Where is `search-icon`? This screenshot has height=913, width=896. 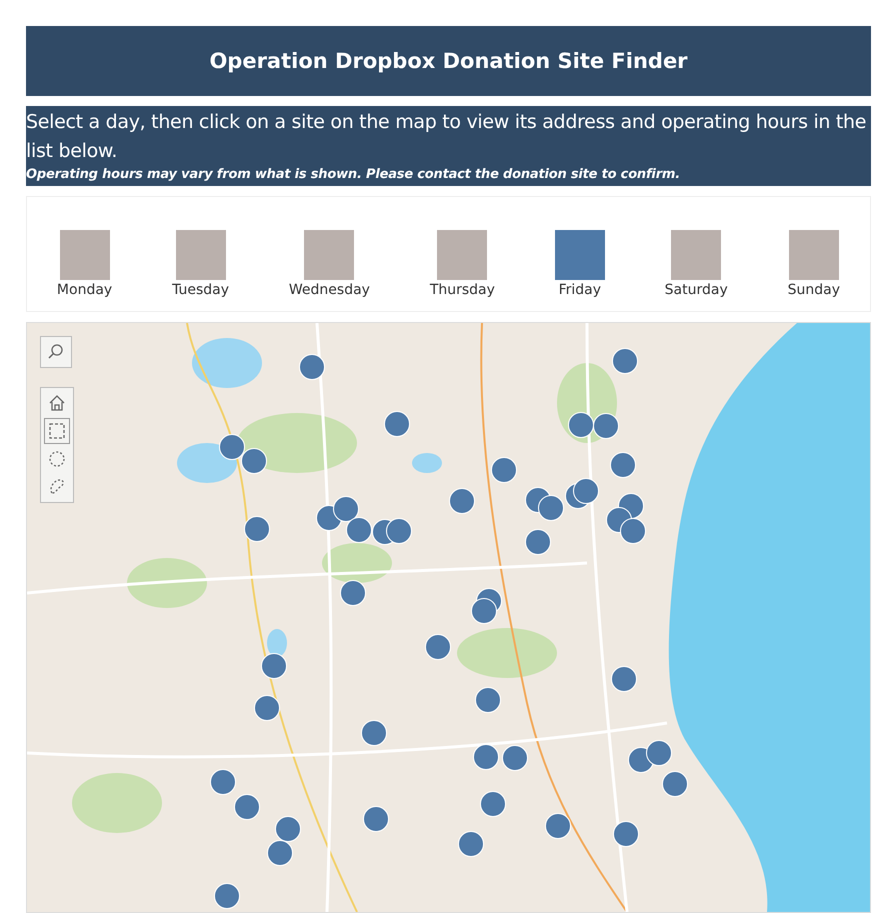
search-icon is located at coordinates (56, 352).